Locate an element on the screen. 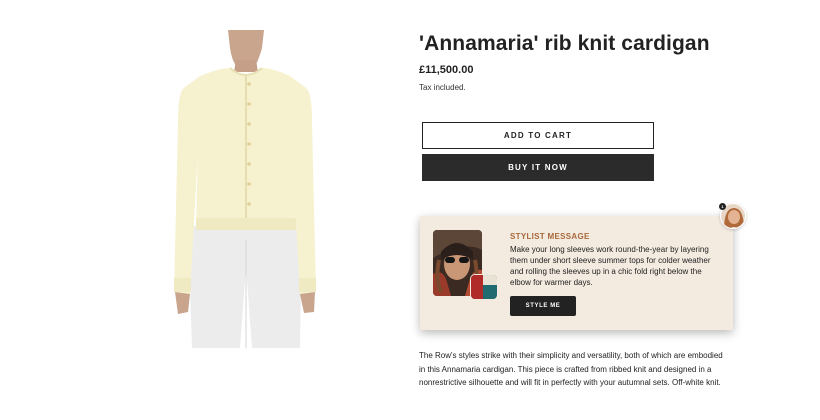 This screenshot has width=820, height=420. buy-it-now-button: BUY IT NOW is located at coordinates (538, 167).